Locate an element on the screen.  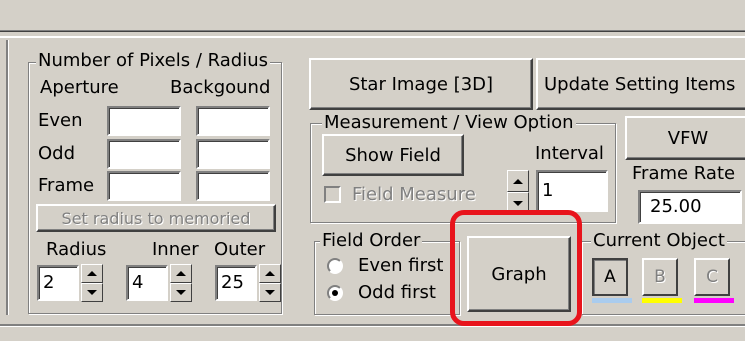
star-image-3d-button: Star Image [3D] is located at coordinates (421, 84).